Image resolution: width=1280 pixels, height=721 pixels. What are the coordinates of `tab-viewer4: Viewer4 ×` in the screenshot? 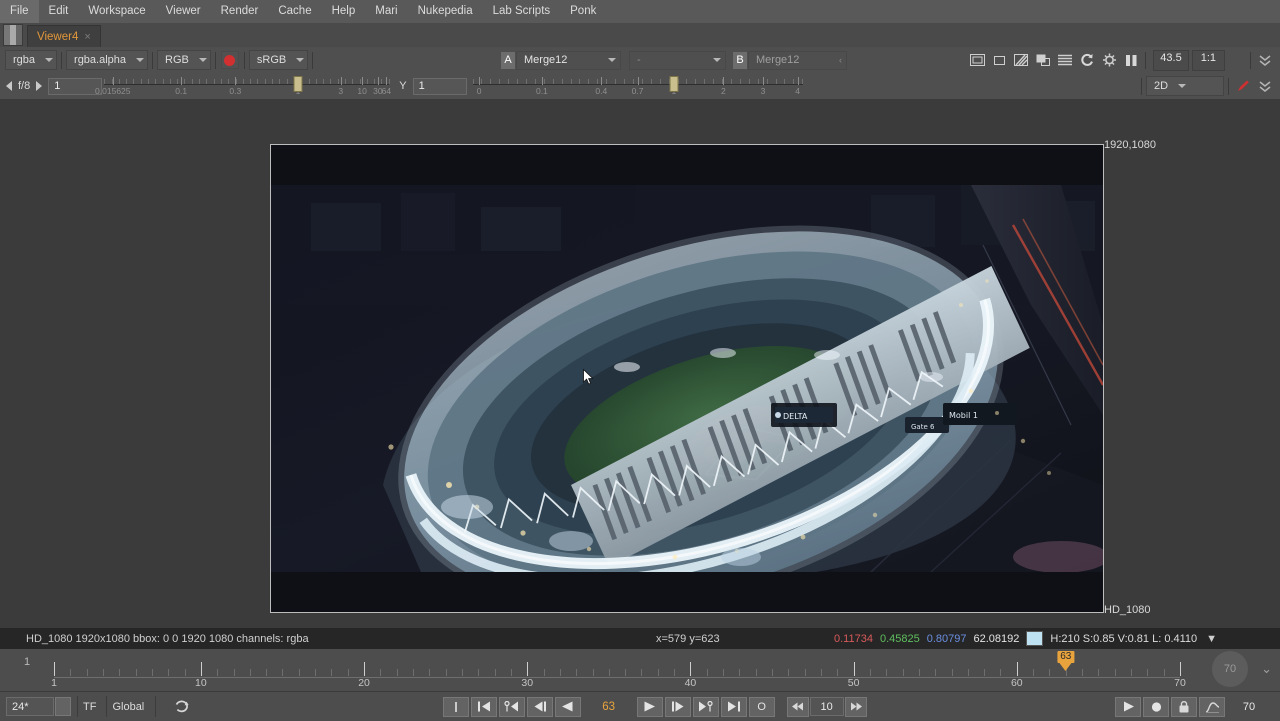 It's located at (64, 36).